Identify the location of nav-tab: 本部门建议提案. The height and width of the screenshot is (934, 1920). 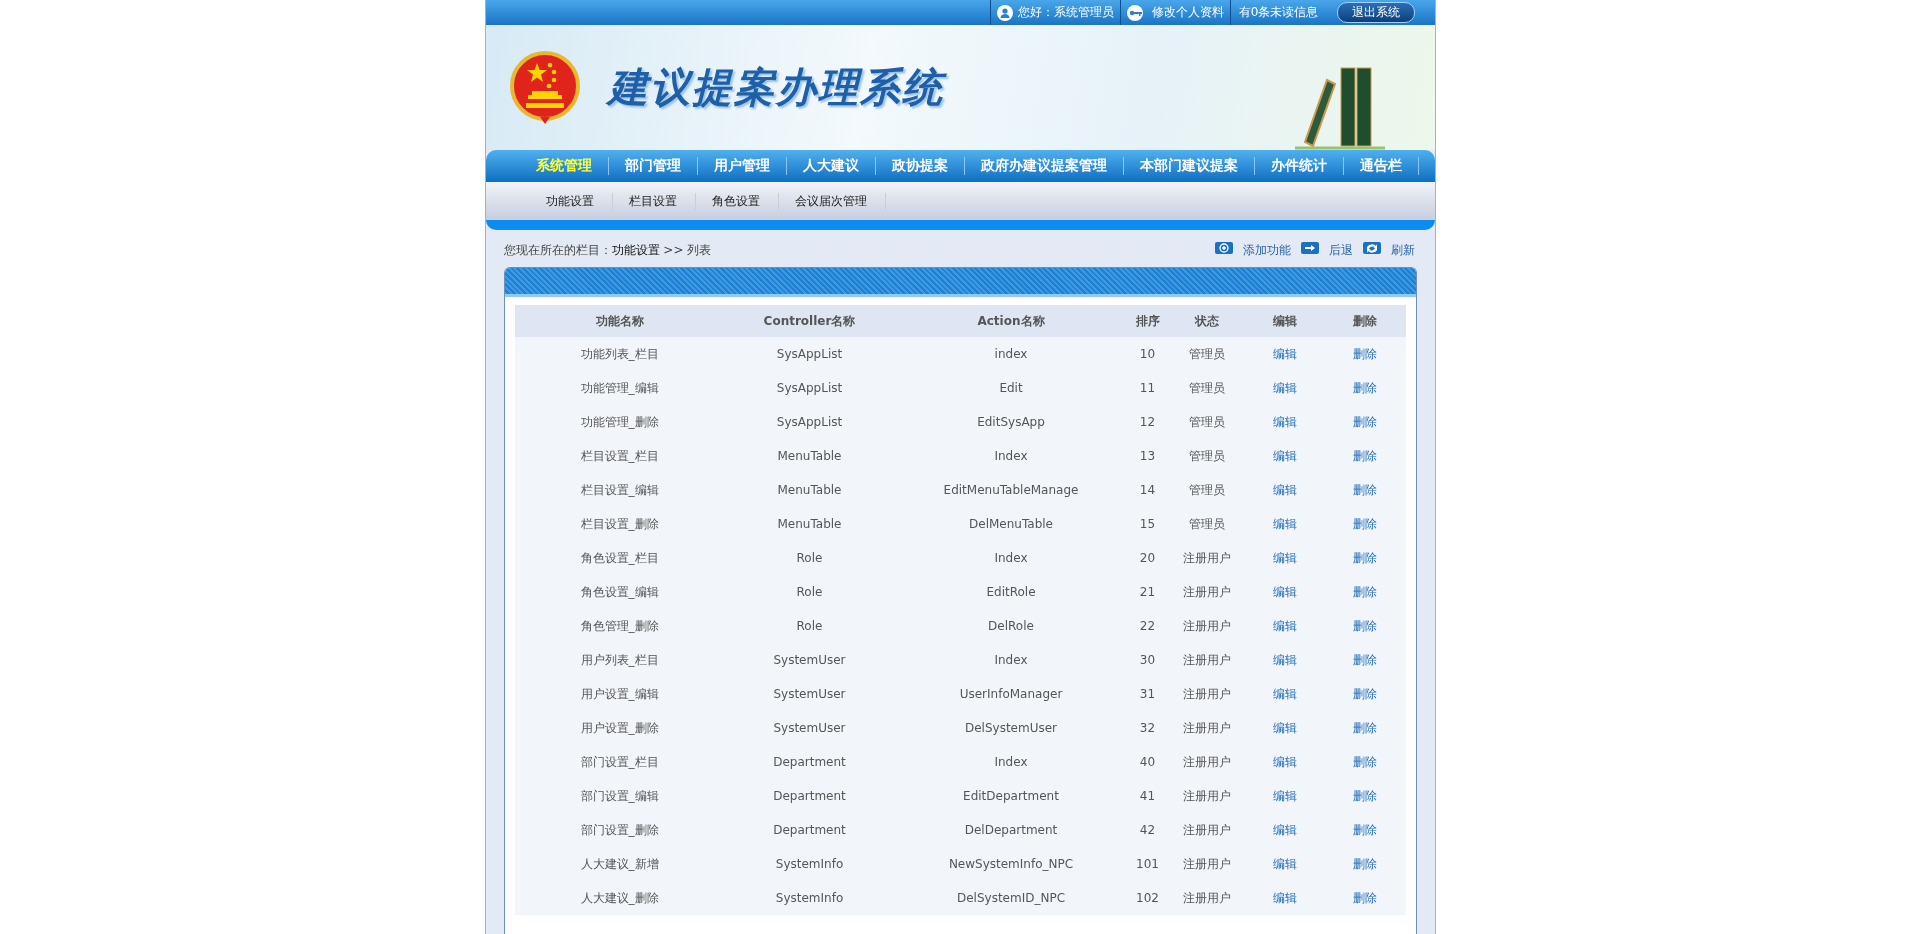
(1189, 166).